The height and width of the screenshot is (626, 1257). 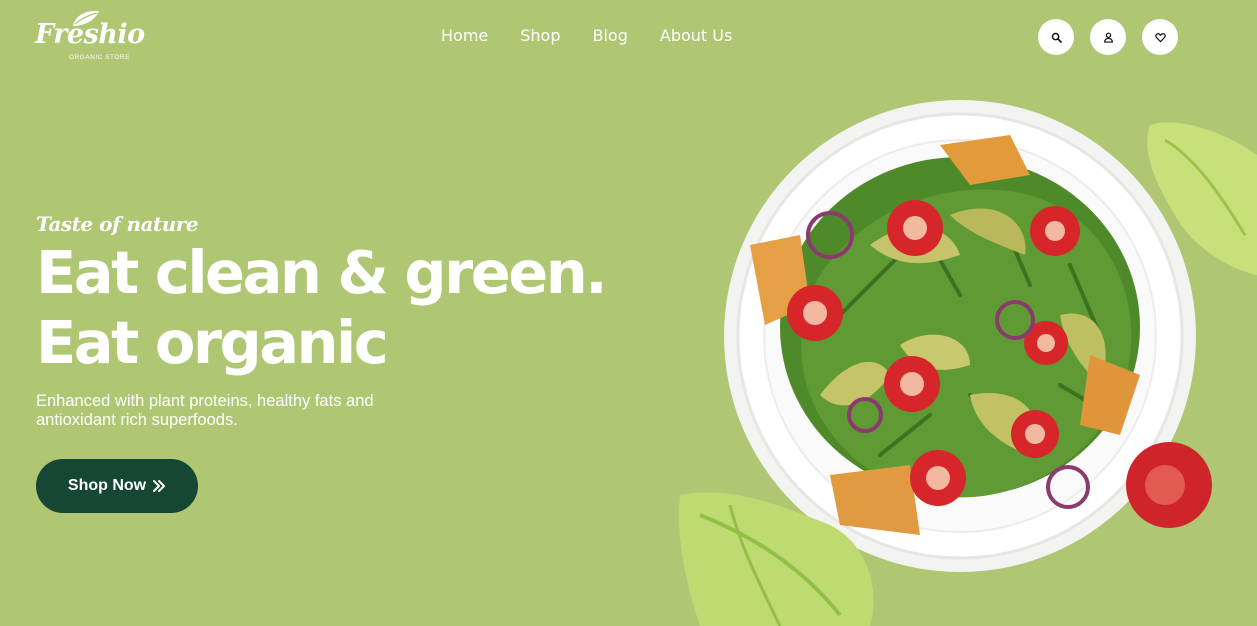 What do you see at coordinates (610, 36) in the screenshot?
I see `nav-blog: Blog` at bounding box center [610, 36].